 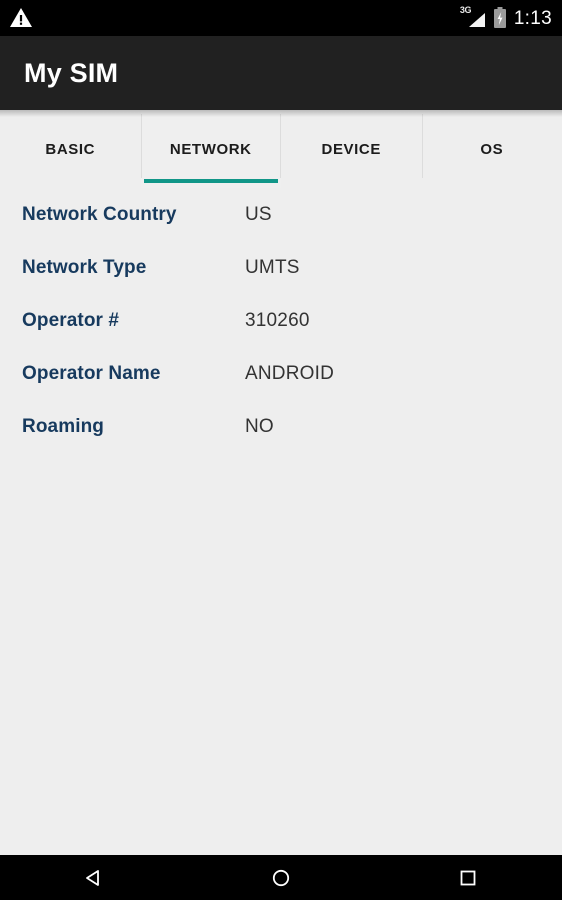 What do you see at coordinates (258, 214) in the screenshot?
I see `row-value: US` at bounding box center [258, 214].